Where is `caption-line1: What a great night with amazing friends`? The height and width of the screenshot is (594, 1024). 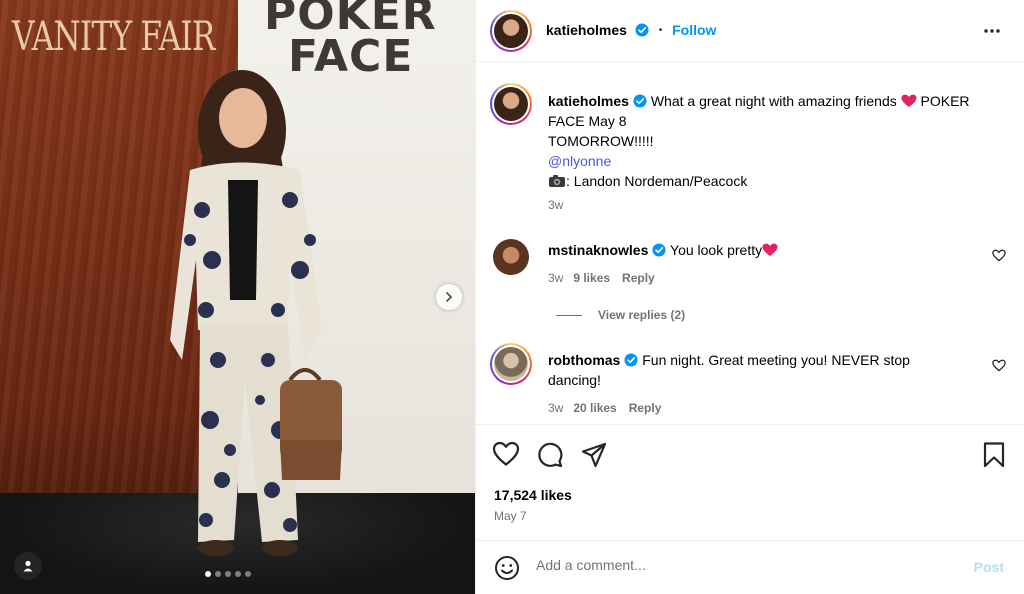 caption-line1: What a great night with amazing friends is located at coordinates (773, 101).